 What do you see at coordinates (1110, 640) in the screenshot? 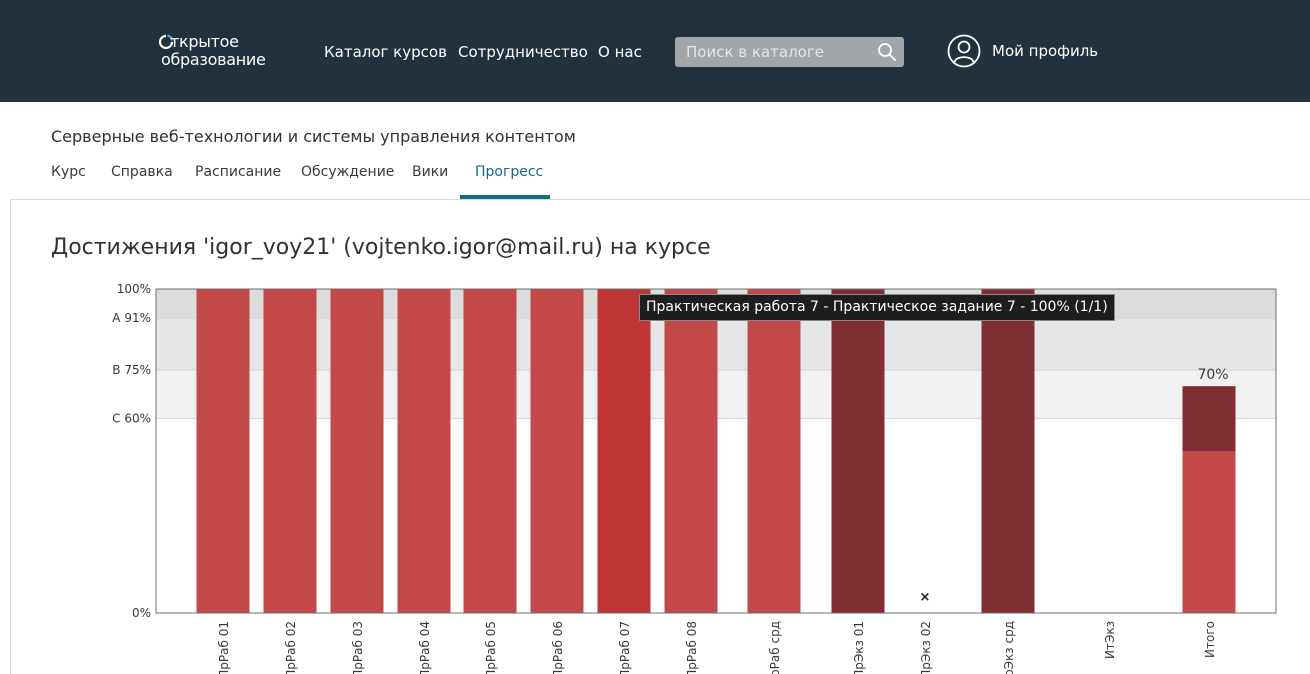
I see `x-tick-label: ИтЭкз` at bounding box center [1110, 640].